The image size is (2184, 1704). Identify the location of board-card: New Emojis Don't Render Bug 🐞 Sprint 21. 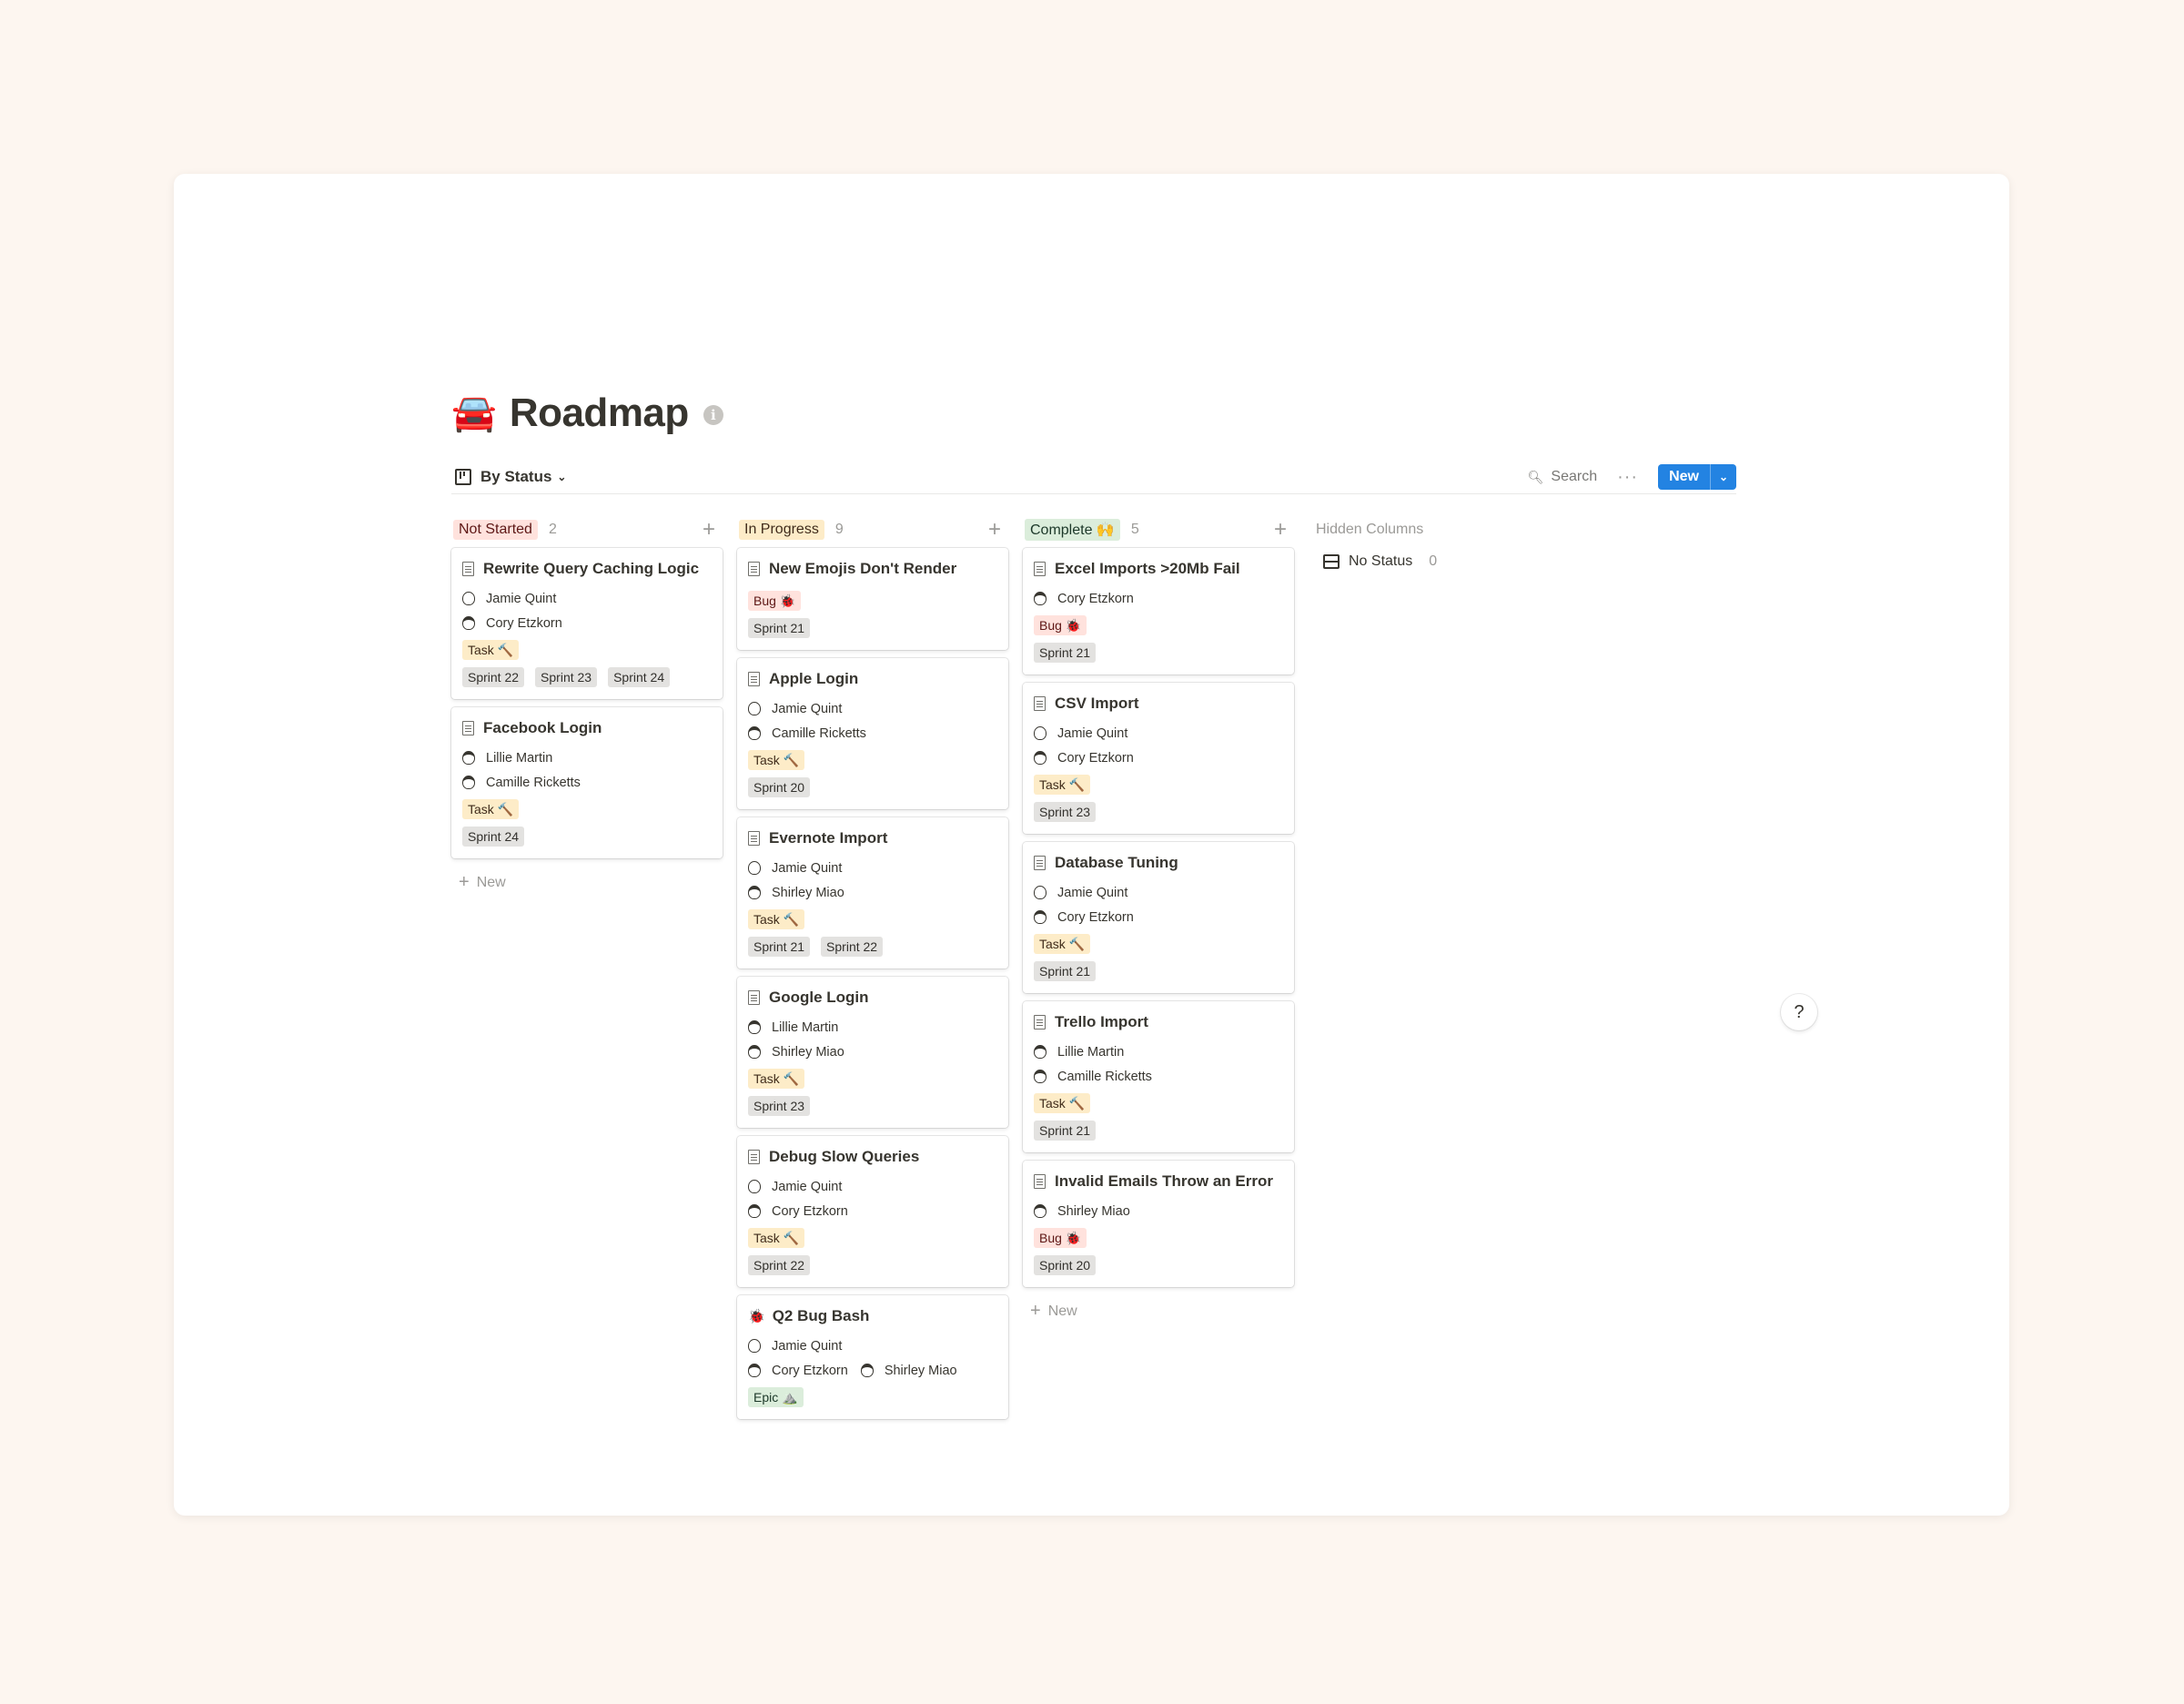
(873, 599).